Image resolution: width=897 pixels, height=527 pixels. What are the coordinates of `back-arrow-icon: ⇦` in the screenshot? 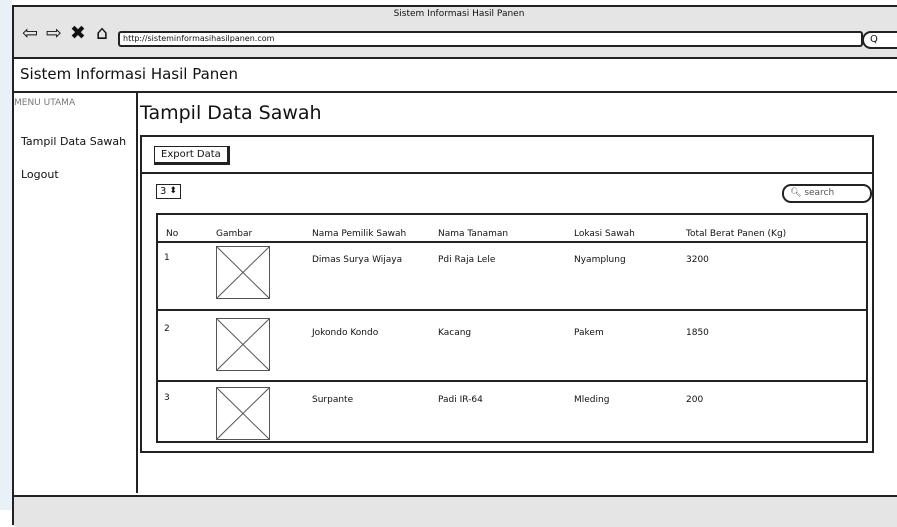 It's located at (30, 33).